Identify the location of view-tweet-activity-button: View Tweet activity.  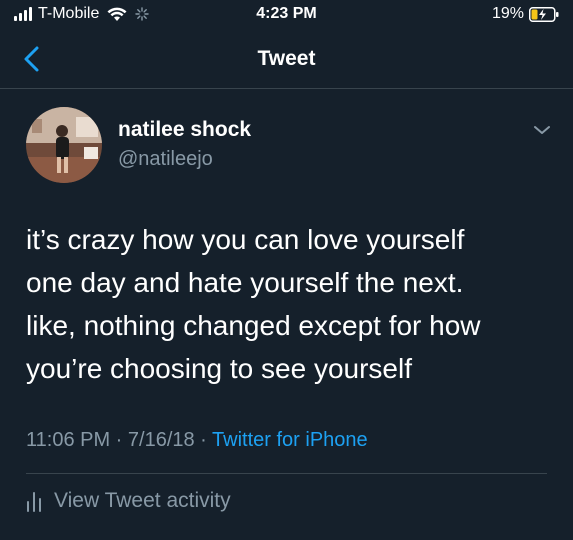
(128, 501).